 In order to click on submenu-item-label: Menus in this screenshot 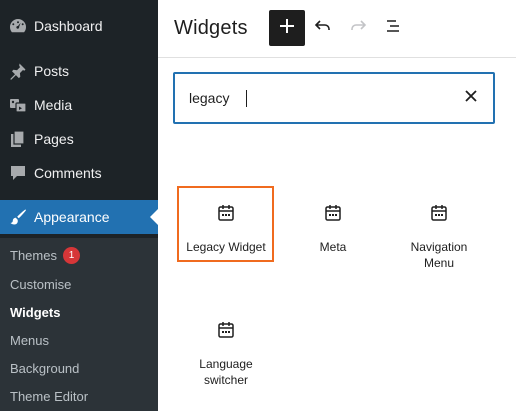, I will do `click(30, 340)`.